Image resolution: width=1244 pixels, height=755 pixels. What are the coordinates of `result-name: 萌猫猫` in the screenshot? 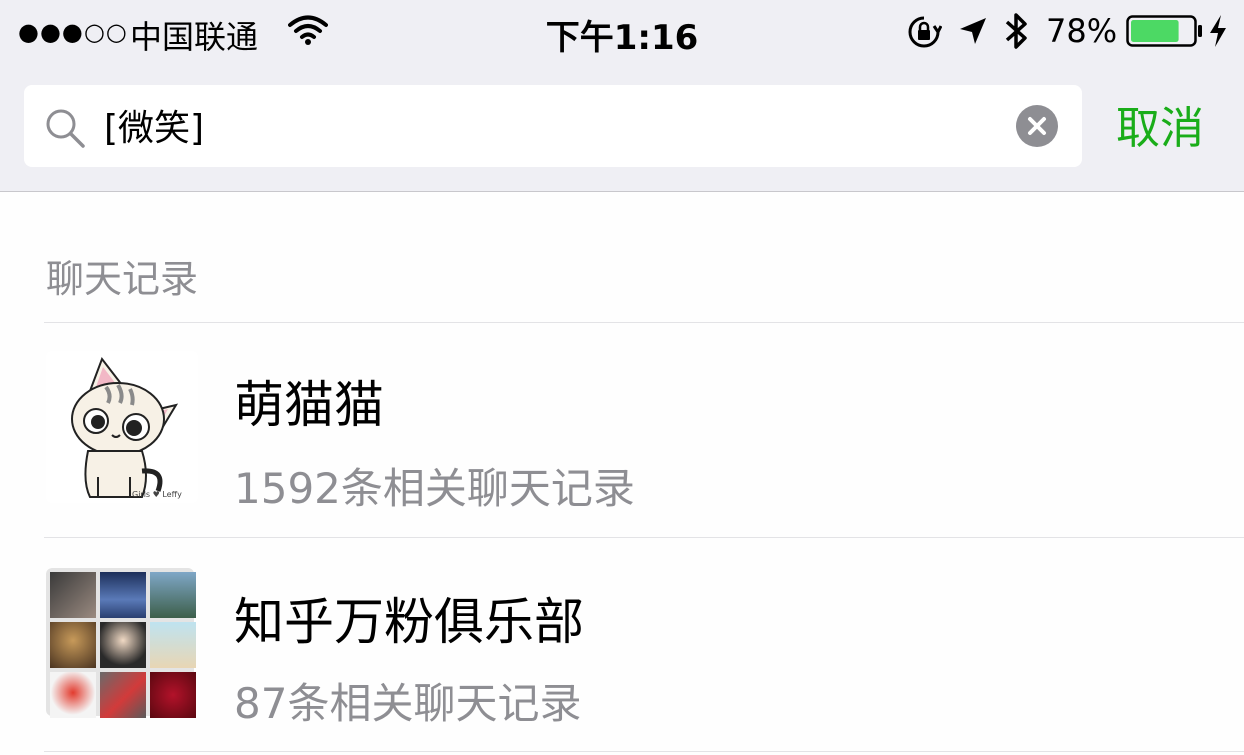 It's located at (309, 405).